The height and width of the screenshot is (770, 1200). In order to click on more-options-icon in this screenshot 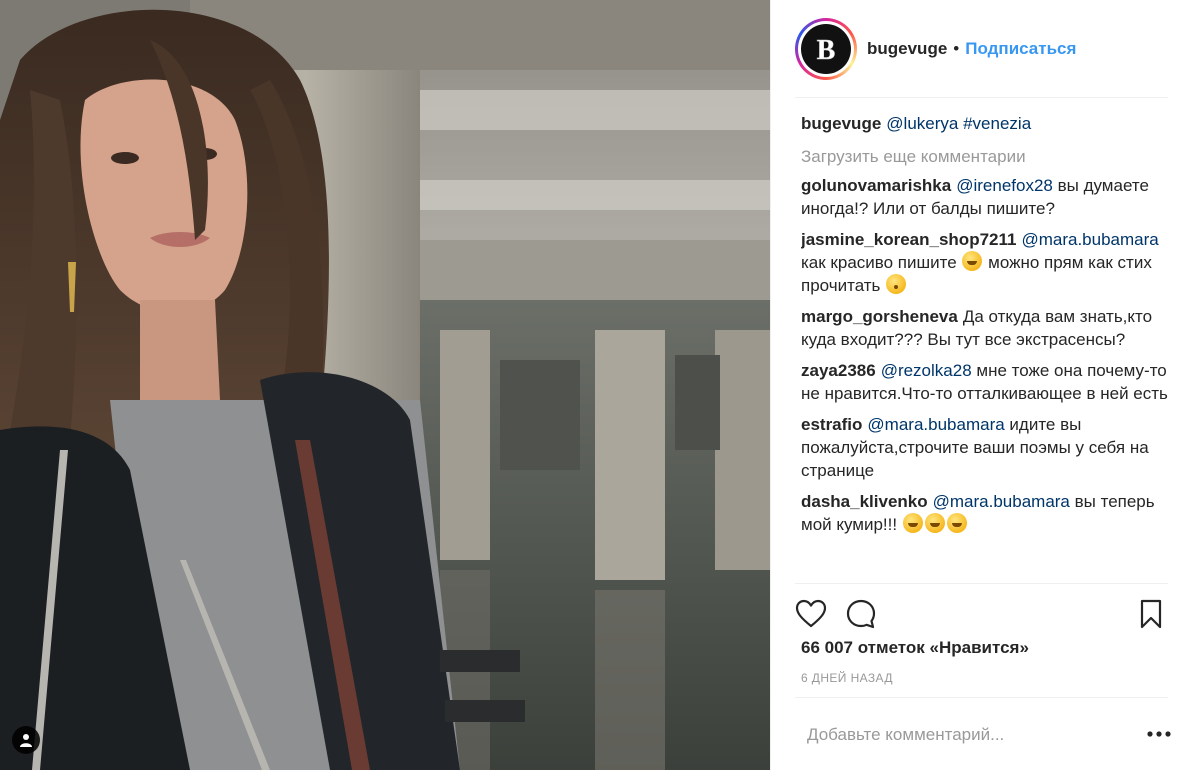, I will do `click(1159, 734)`.